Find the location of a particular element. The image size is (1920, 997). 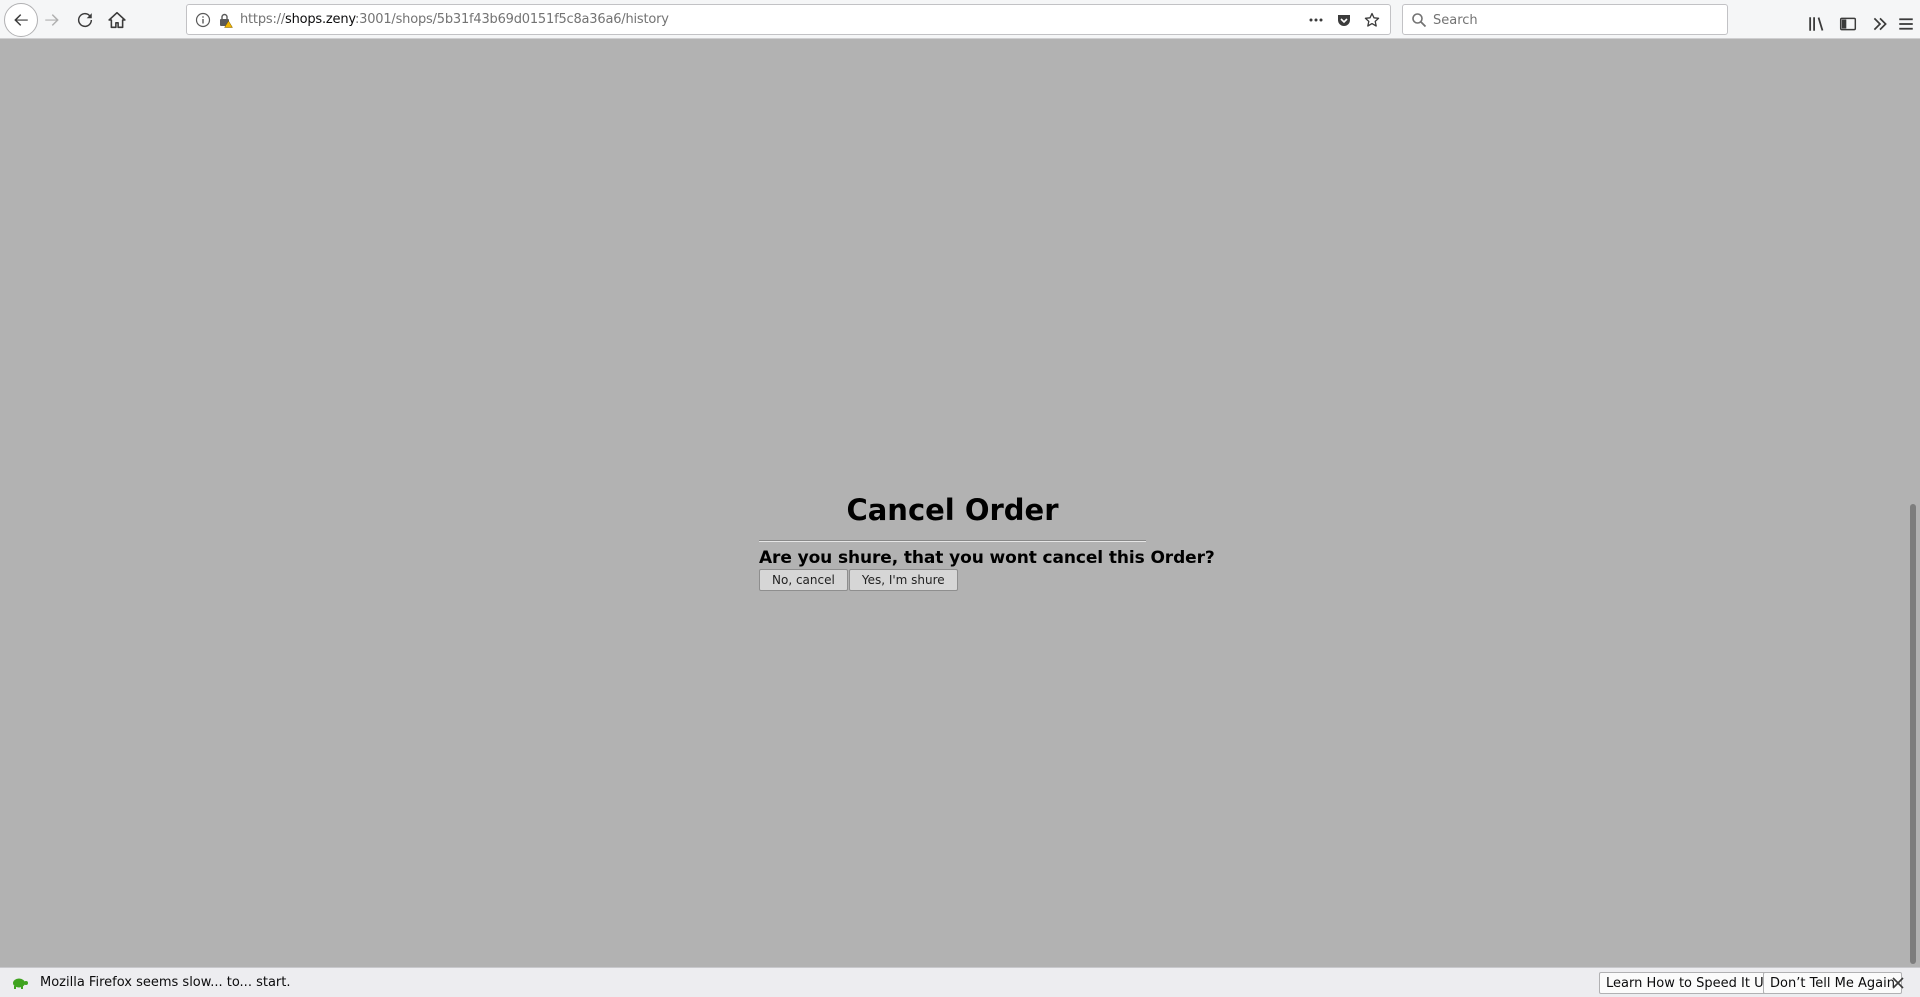

home-icon is located at coordinates (117, 20).